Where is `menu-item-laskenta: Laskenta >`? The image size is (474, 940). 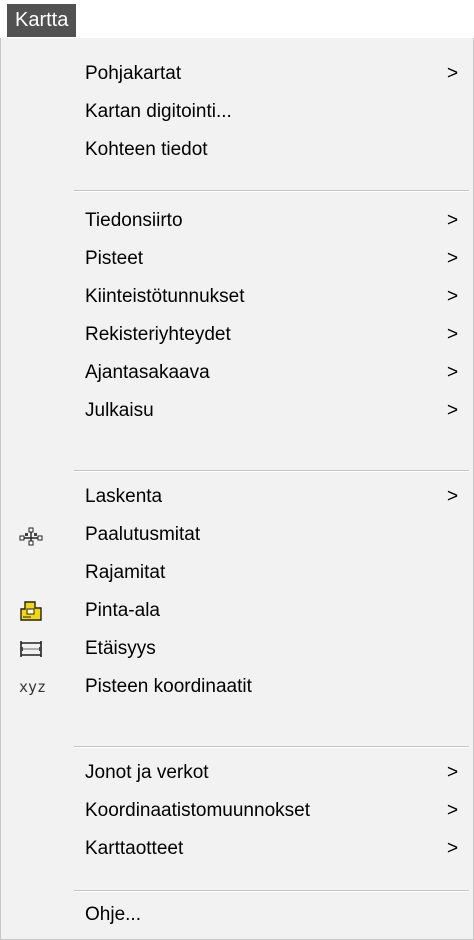 menu-item-laskenta: Laskenta > is located at coordinates (237, 497).